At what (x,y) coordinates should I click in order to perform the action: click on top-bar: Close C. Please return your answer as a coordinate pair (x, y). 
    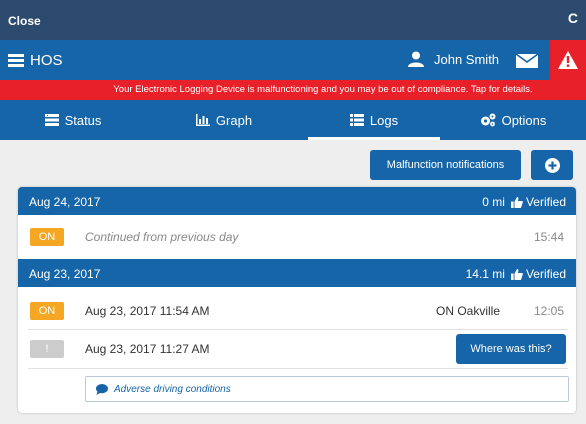
    Looking at the image, I should click on (293, 20).